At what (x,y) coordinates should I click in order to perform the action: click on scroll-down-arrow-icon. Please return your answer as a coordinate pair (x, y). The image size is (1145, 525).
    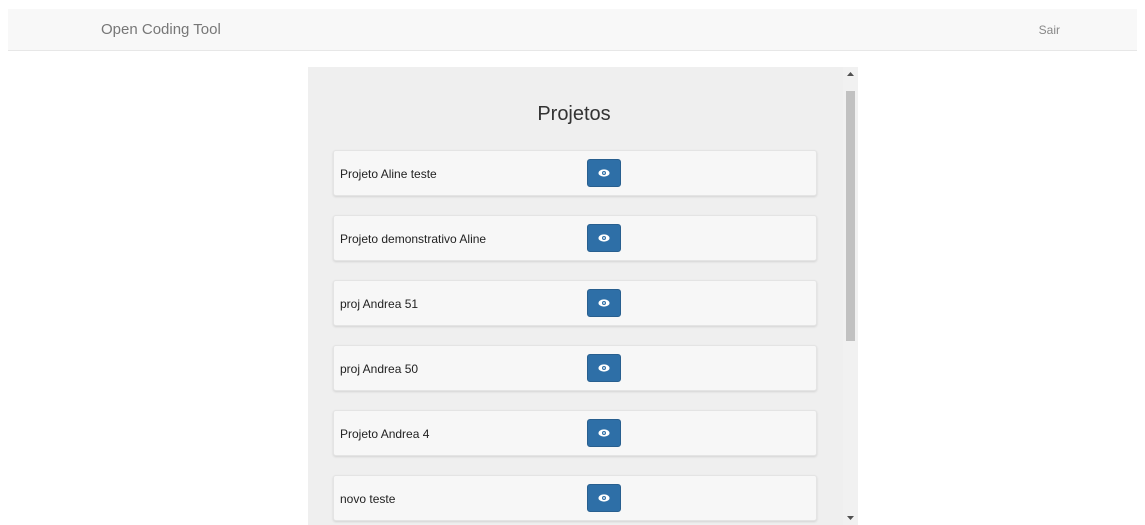
    Looking at the image, I should click on (850, 518).